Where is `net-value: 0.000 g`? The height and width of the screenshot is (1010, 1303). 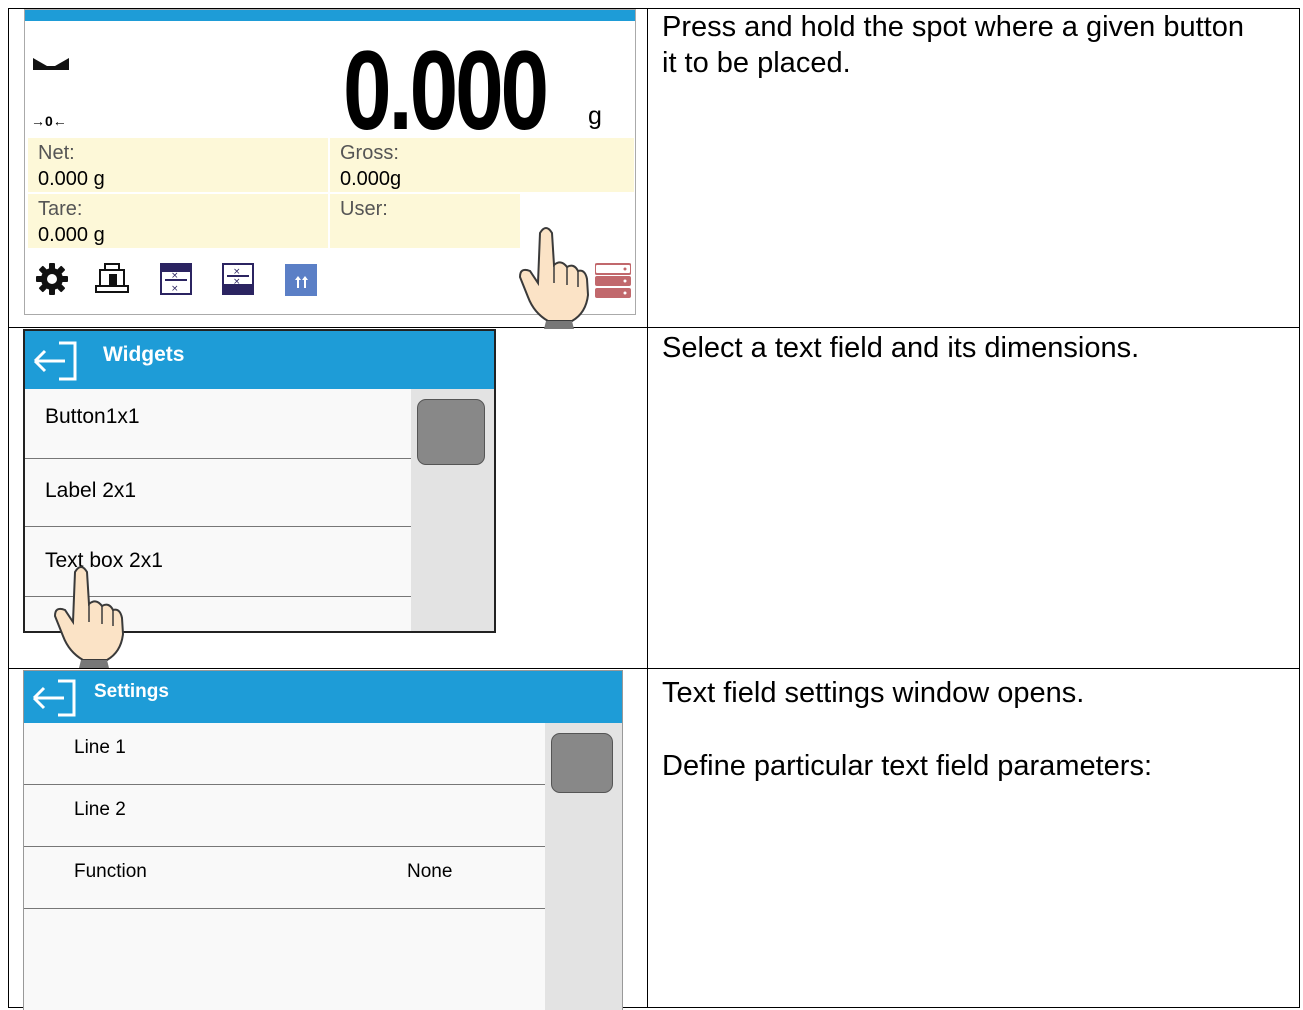 net-value: 0.000 g is located at coordinates (71, 179).